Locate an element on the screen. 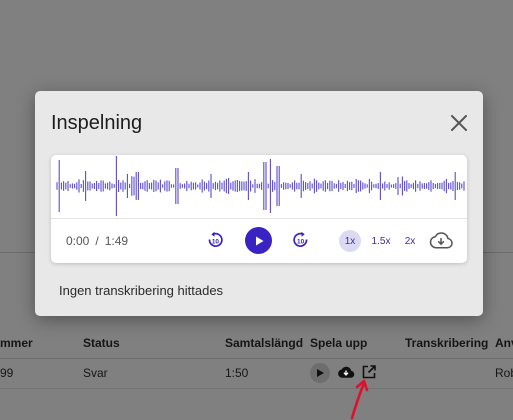  waveform is located at coordinates (259, 186).